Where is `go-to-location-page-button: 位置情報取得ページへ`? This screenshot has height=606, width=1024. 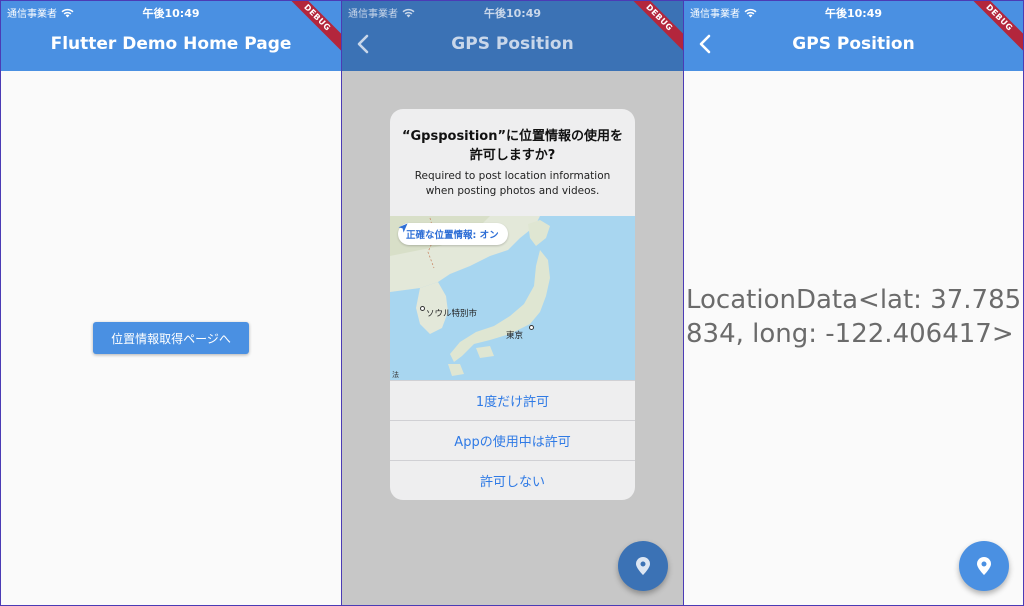
go-to-location-page-button: 位置情報取得ページへ is located at coordinates (171, 338).